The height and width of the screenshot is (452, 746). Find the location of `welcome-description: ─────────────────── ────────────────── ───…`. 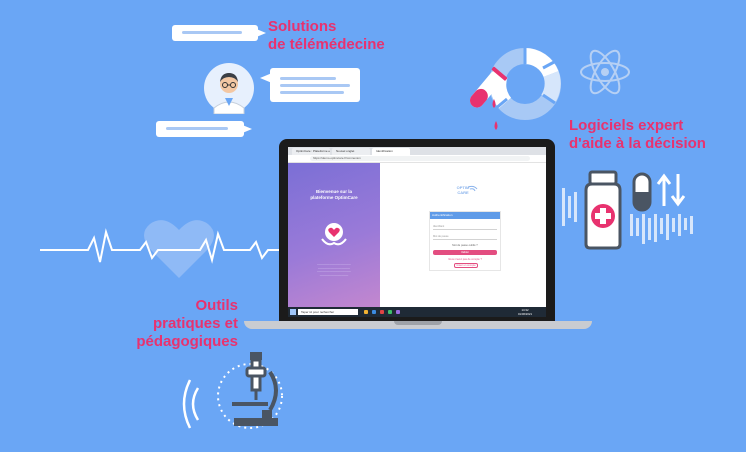

welcome-description: ─────────────────── ────────────────── ───… is located at coordinates (334, 270).